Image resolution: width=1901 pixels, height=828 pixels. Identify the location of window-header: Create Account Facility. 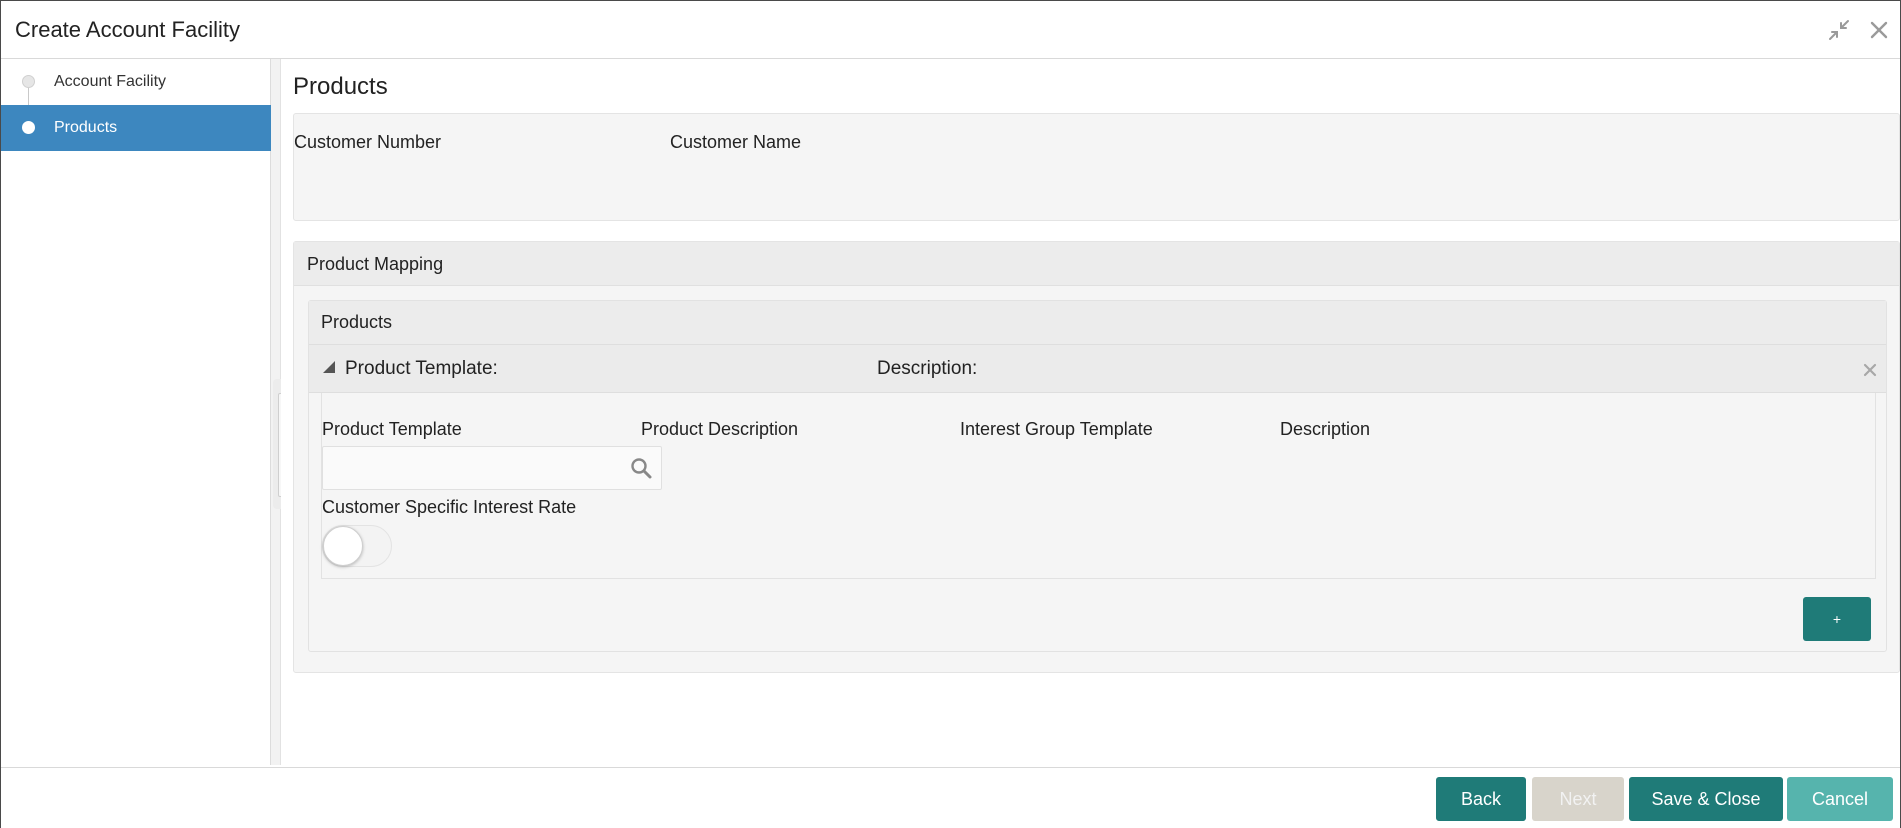
(950, 30).